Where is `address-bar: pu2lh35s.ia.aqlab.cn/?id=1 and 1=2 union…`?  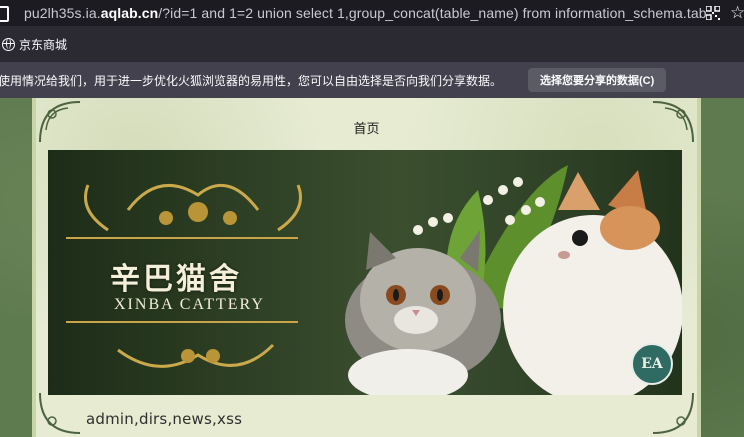 address-bar: pu2lh35s.ia.aqlab.cn/?id=1 and 1=2 union… is located at coordinates (372, 13).